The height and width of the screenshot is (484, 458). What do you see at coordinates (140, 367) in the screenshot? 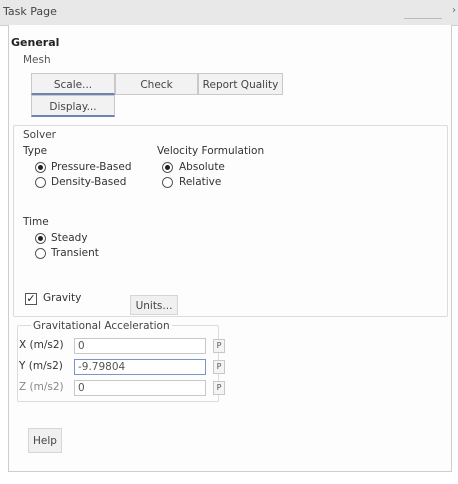
I see `gravity-y-input: -9.79804` at bounding box center [140, 367].